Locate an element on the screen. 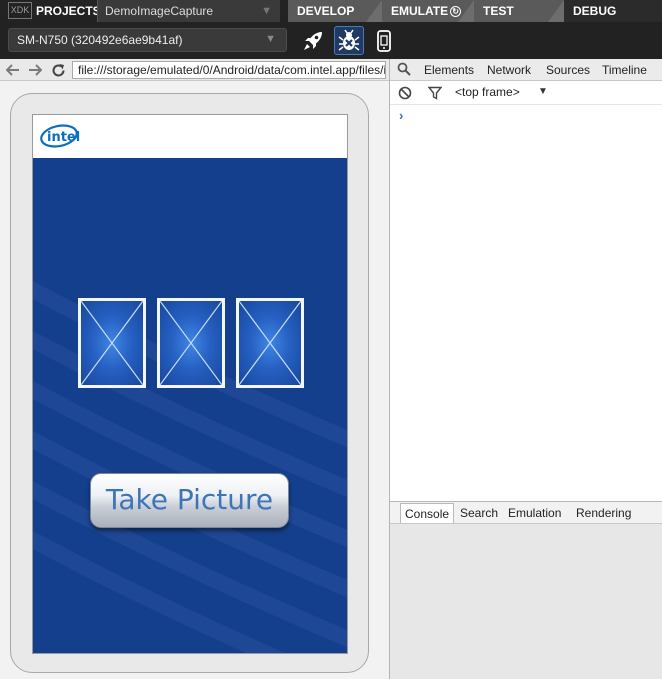 This screenshot has width=662, height=679. project-select: DemoImageCapture ▼ is located at coordinates (188, 11).